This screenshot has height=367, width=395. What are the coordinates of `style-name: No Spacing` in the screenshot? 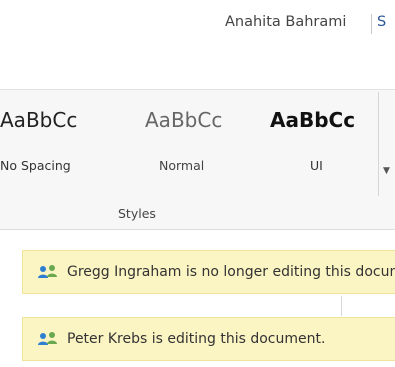 It's located at (35, 165).